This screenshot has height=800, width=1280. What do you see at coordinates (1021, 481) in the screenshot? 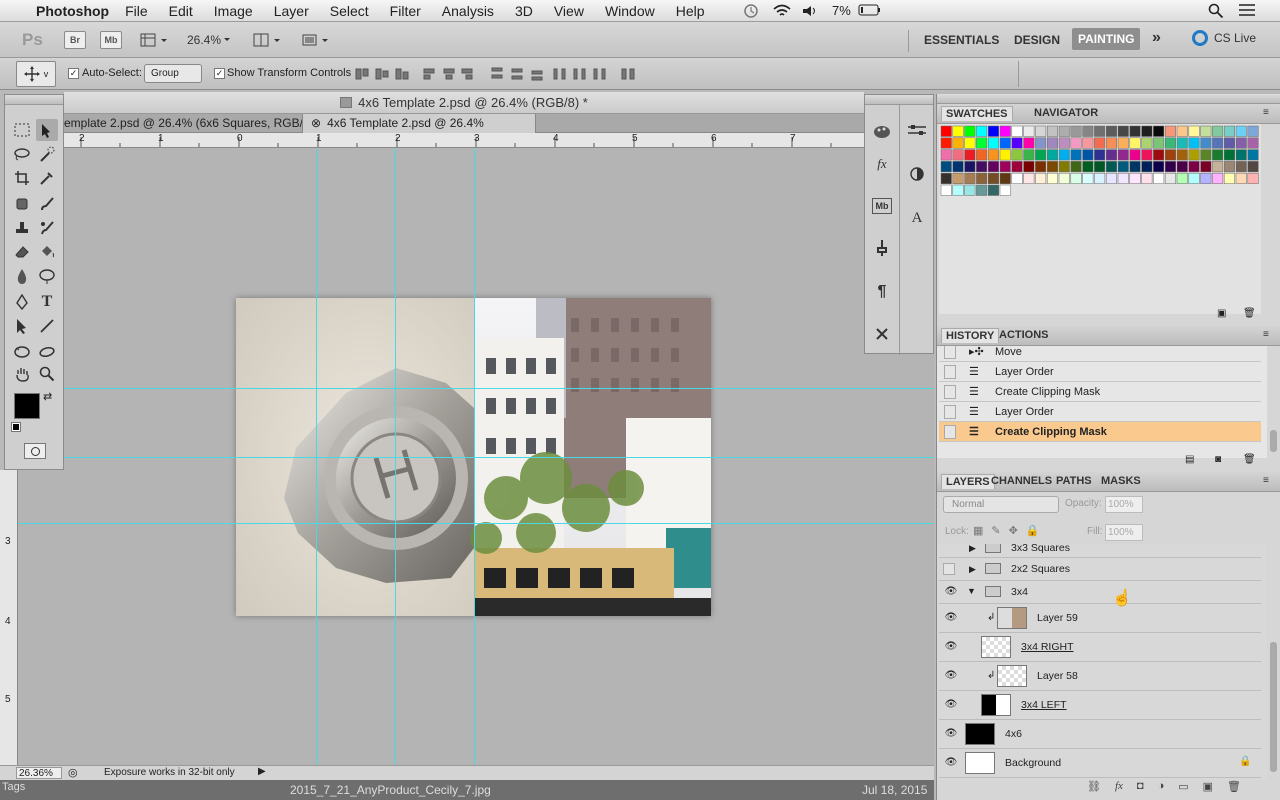
I see `tab-channels: CHANNELS` at bounding box center [1021, 481].